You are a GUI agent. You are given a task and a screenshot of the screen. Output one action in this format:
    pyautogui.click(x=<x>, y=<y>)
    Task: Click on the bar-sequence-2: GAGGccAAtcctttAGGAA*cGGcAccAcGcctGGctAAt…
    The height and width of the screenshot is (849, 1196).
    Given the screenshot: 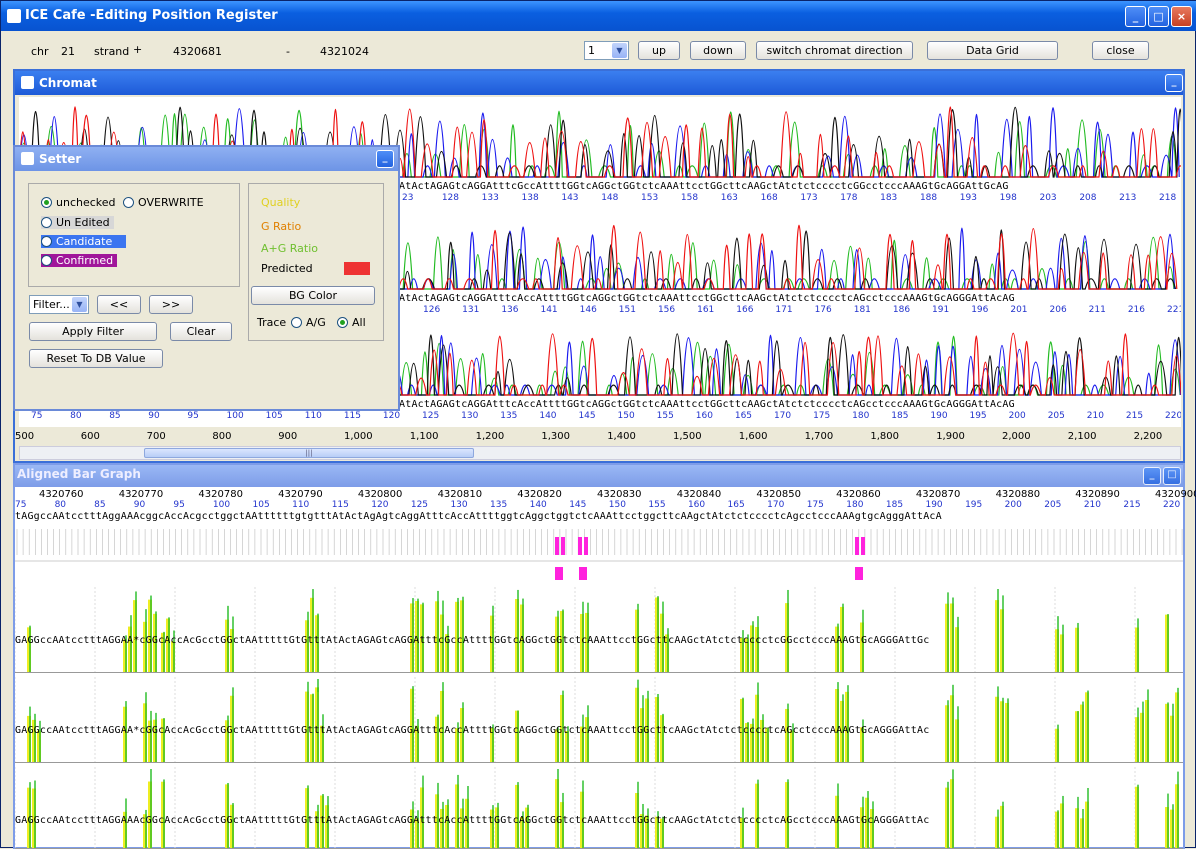 What is the action you would take?
    pyautogui.click(x=472, y=730)
    